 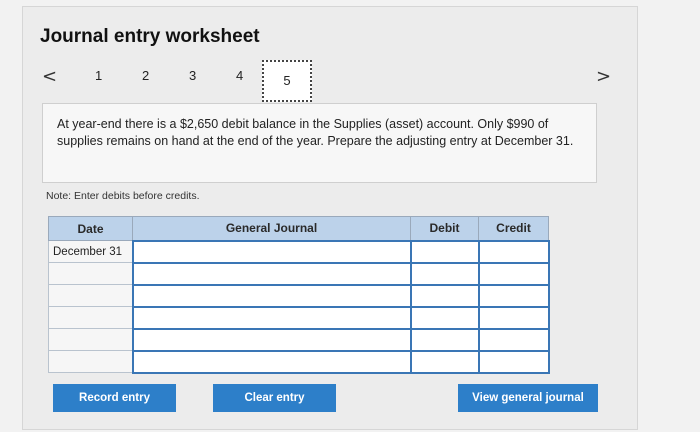 I want to click on table-row: December 31, so click(x=299, y=251).